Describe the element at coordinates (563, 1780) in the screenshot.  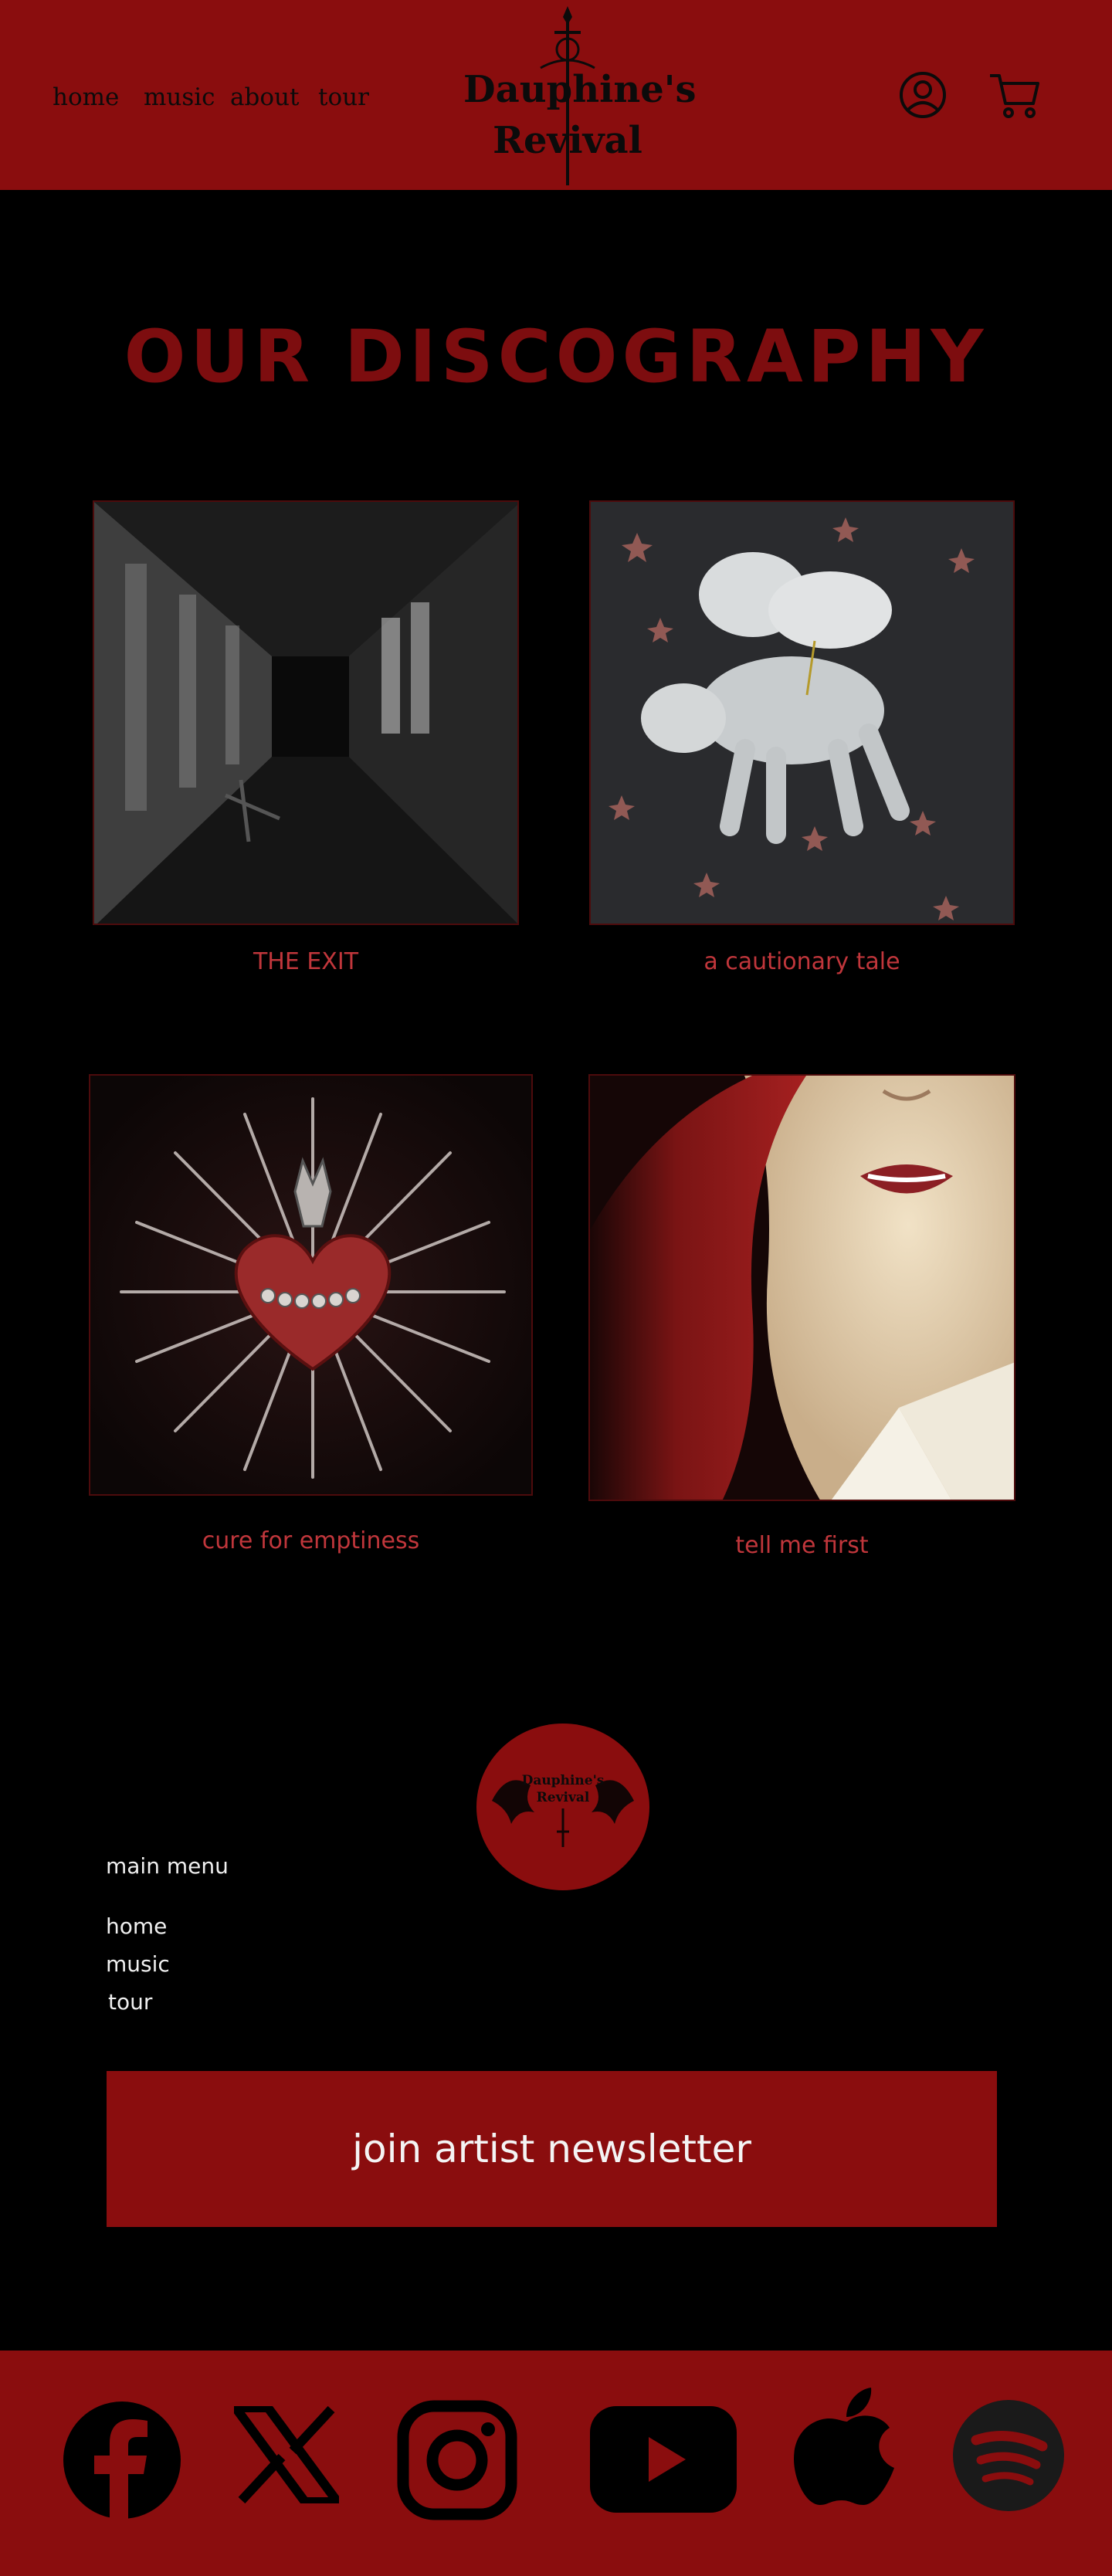
I see `footer-logo-line-1: Dauphine's` at that location.